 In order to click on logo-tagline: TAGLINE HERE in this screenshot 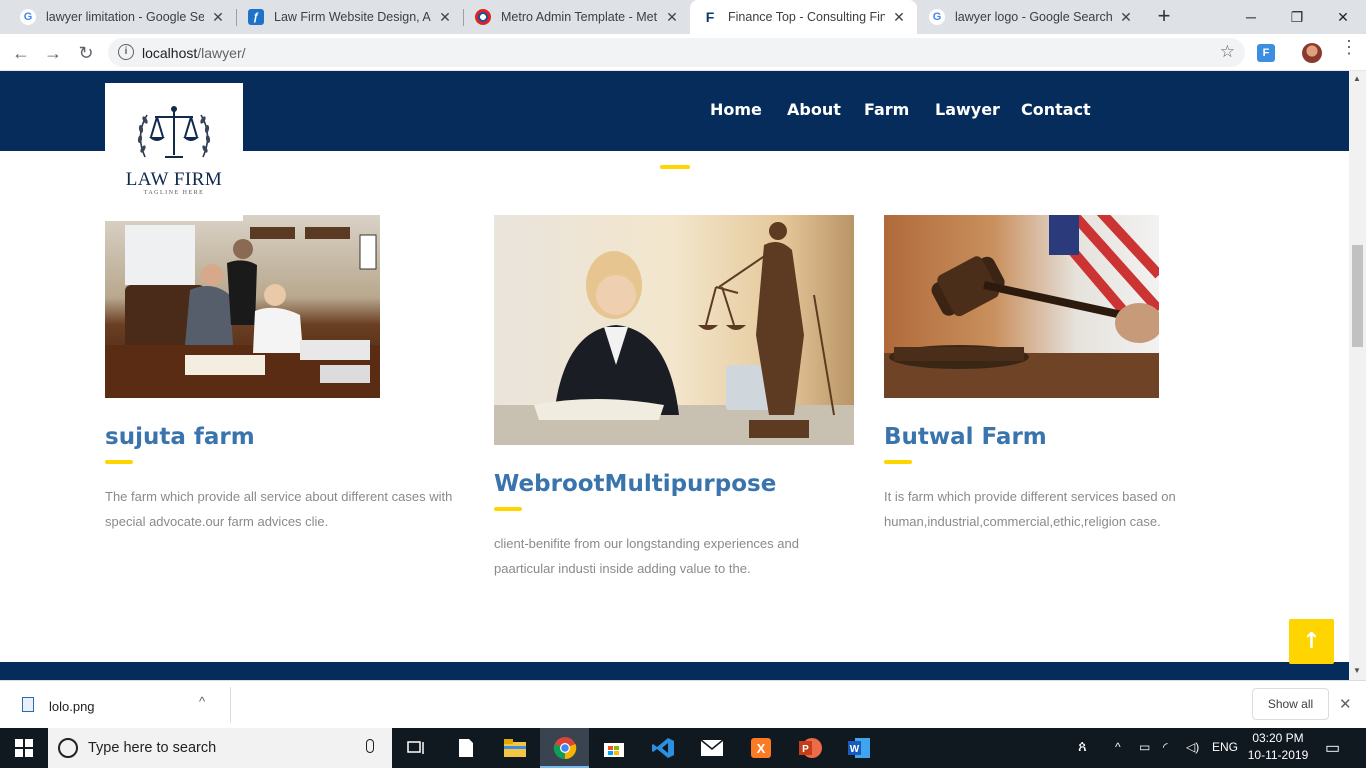, I will do `click(174, 193)`.